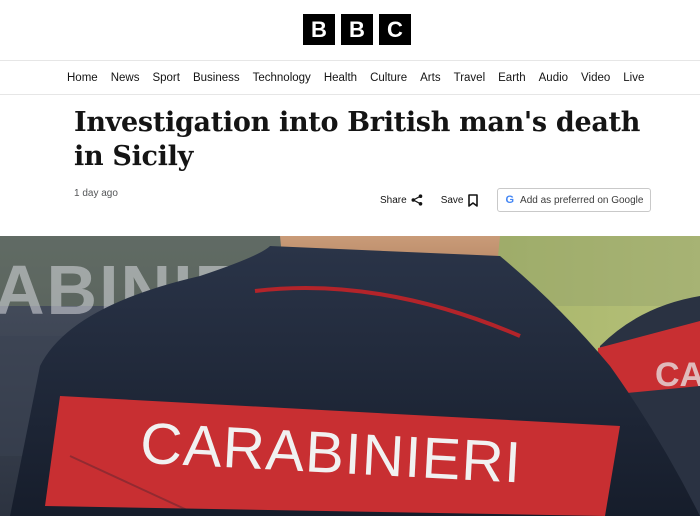 This screenshot has width=700, height=516. What do you see at coordinates (430, 78) in the screenshot?
I see `nav-item-arts: Arts` at bounding box center [430, 78].